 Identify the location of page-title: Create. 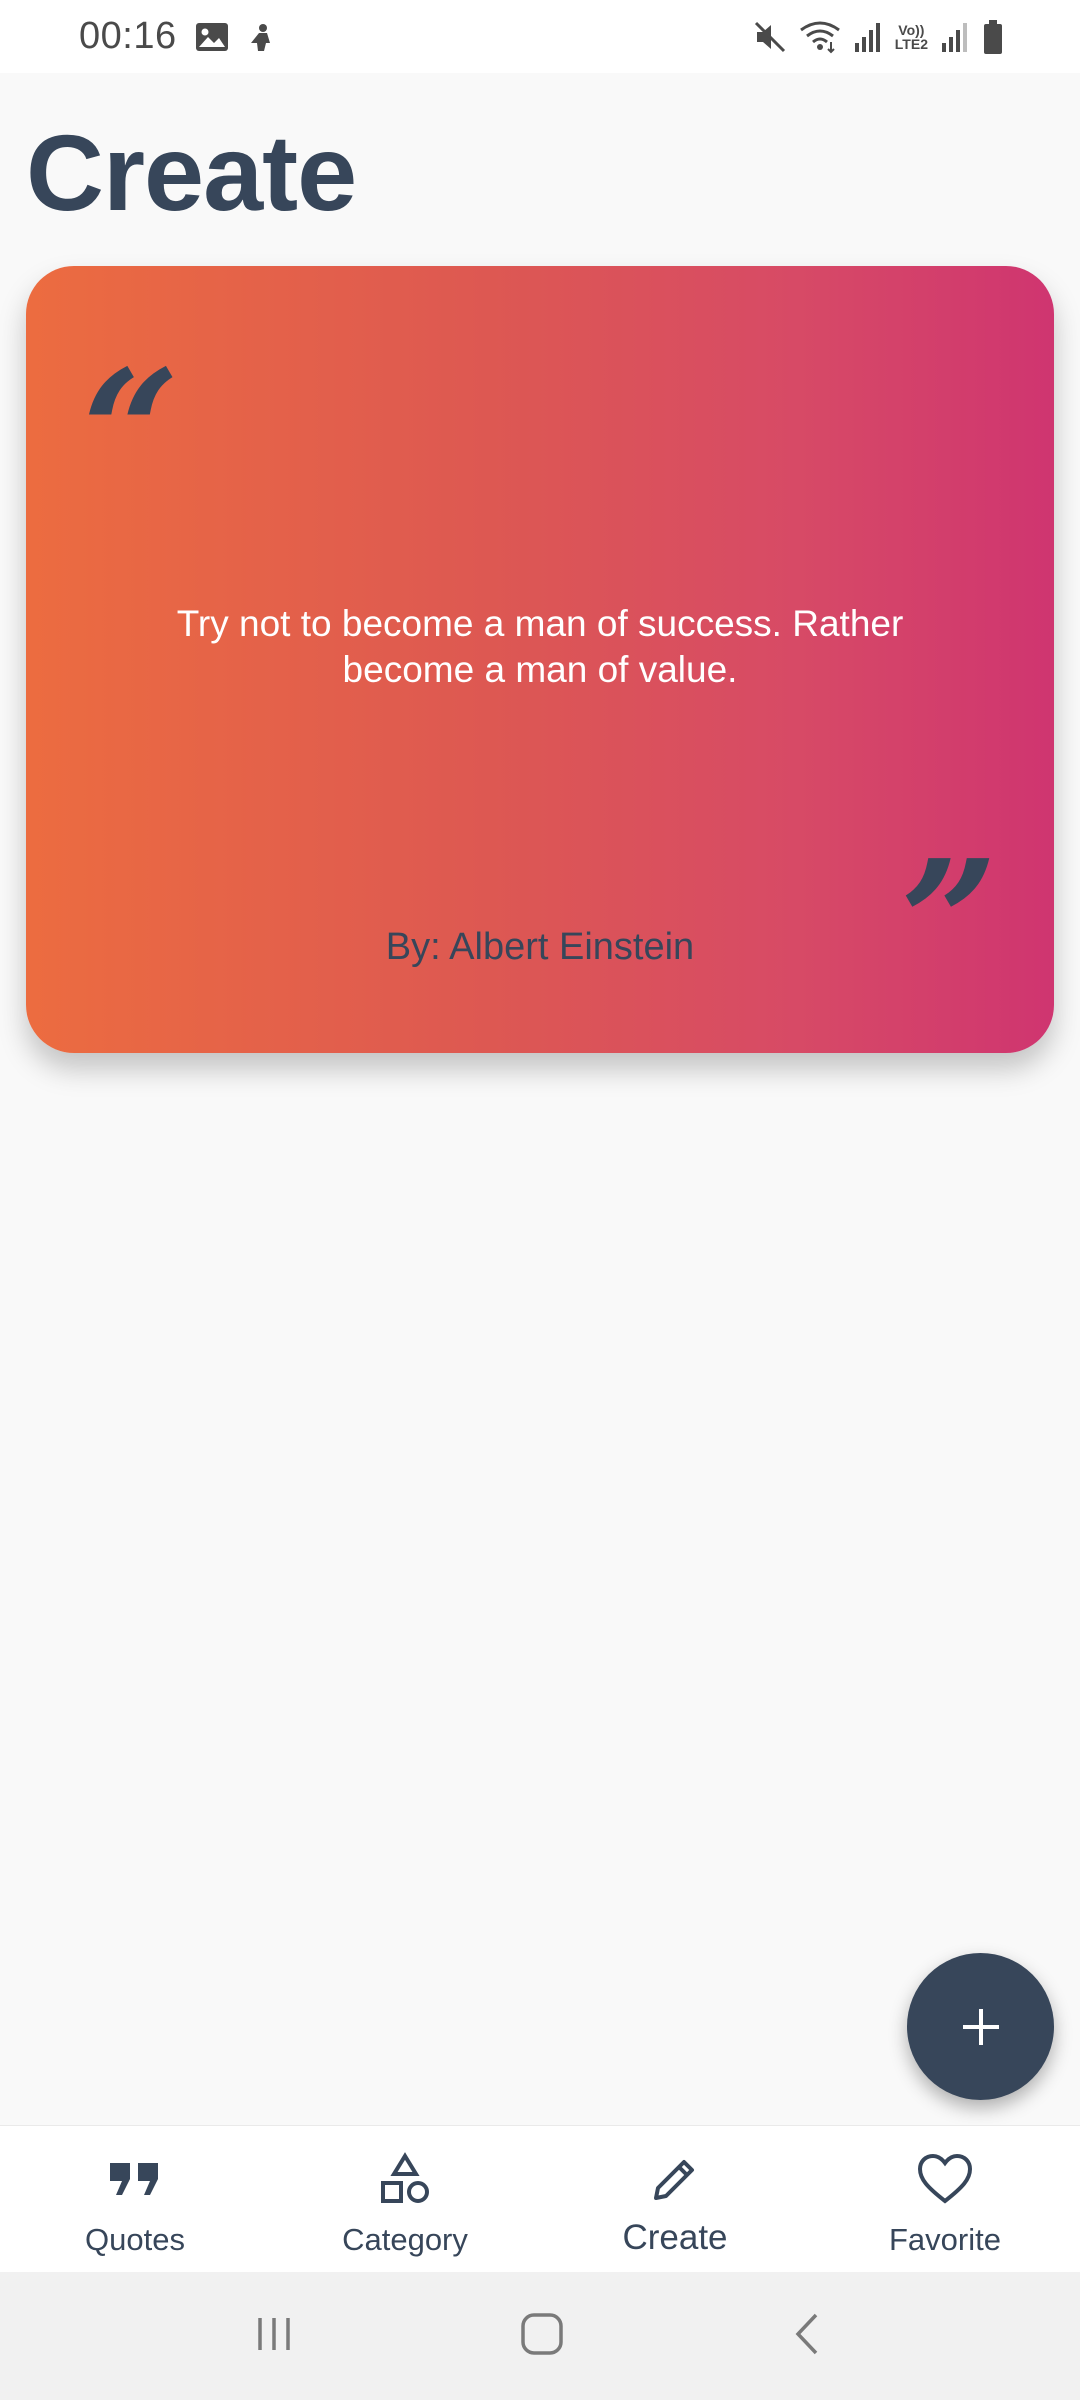
(191, 172).